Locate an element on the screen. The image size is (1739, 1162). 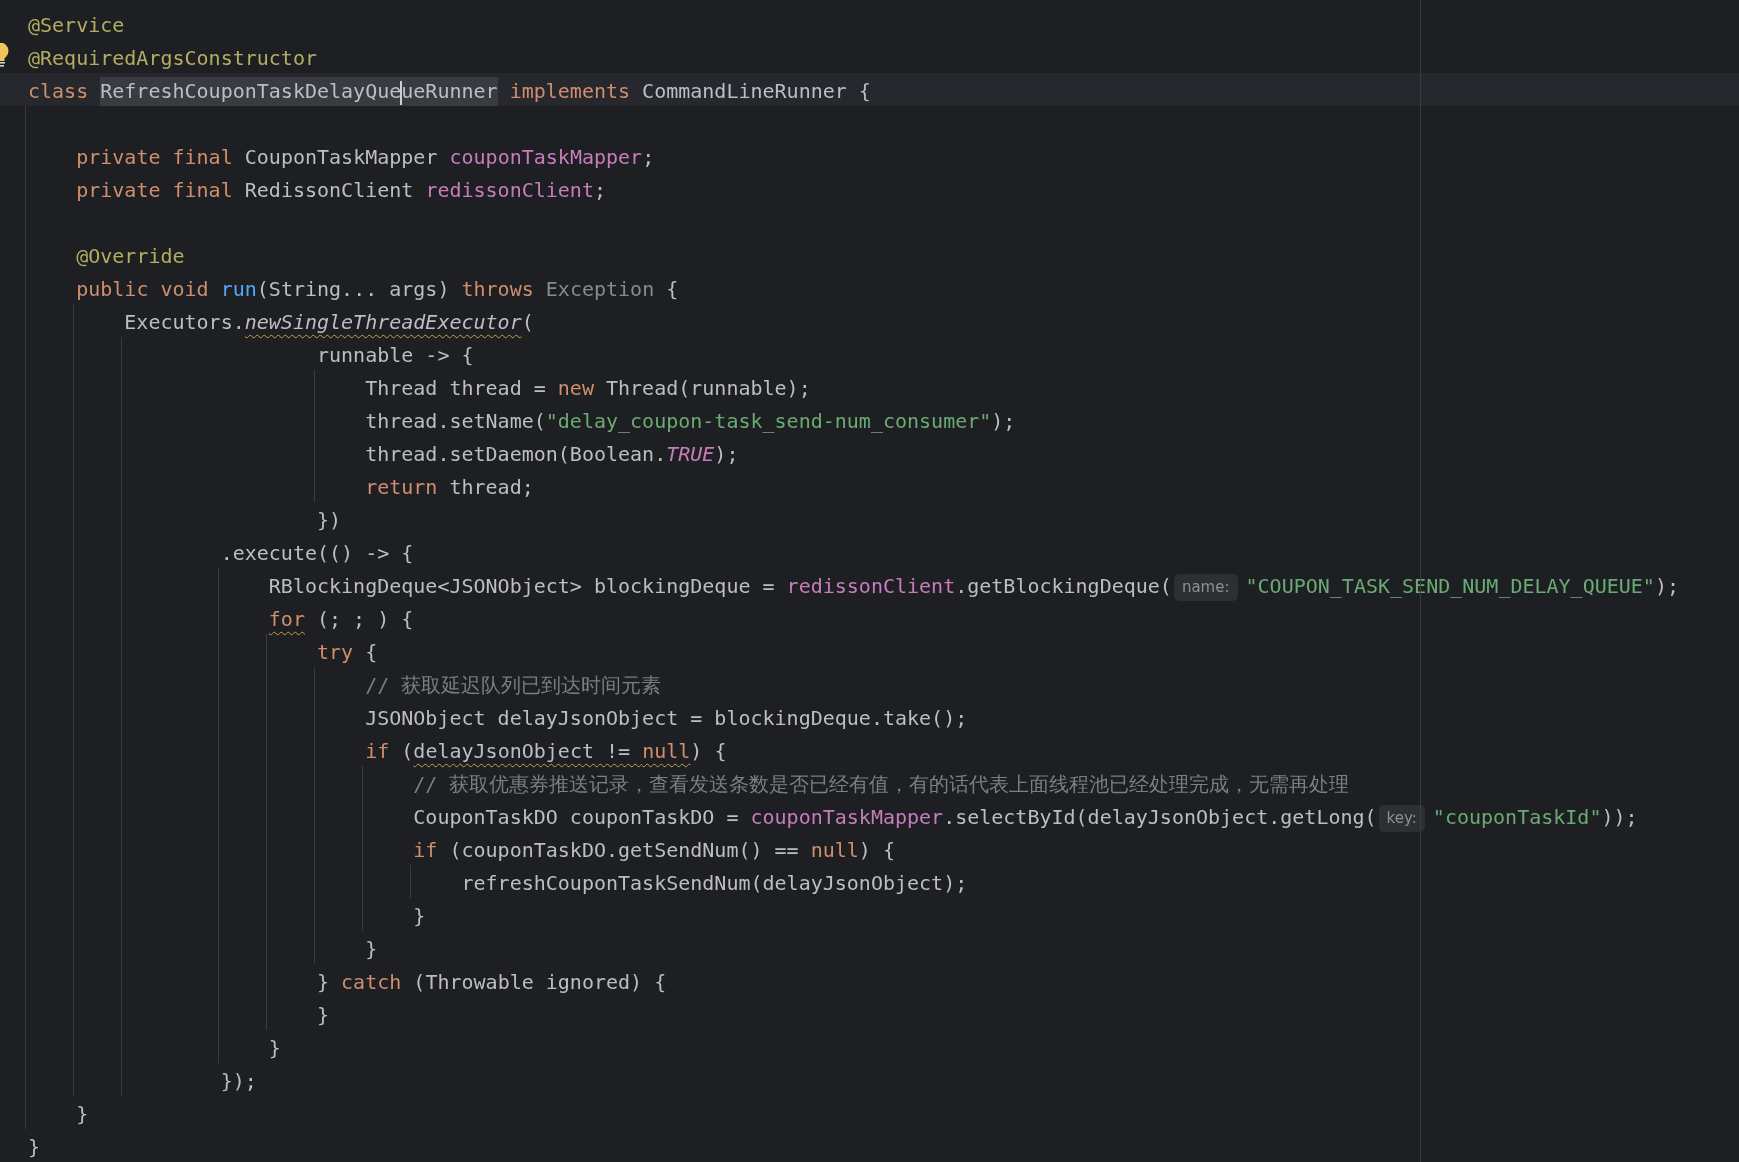
code-line: @Override is located at coordinates (130, 256).